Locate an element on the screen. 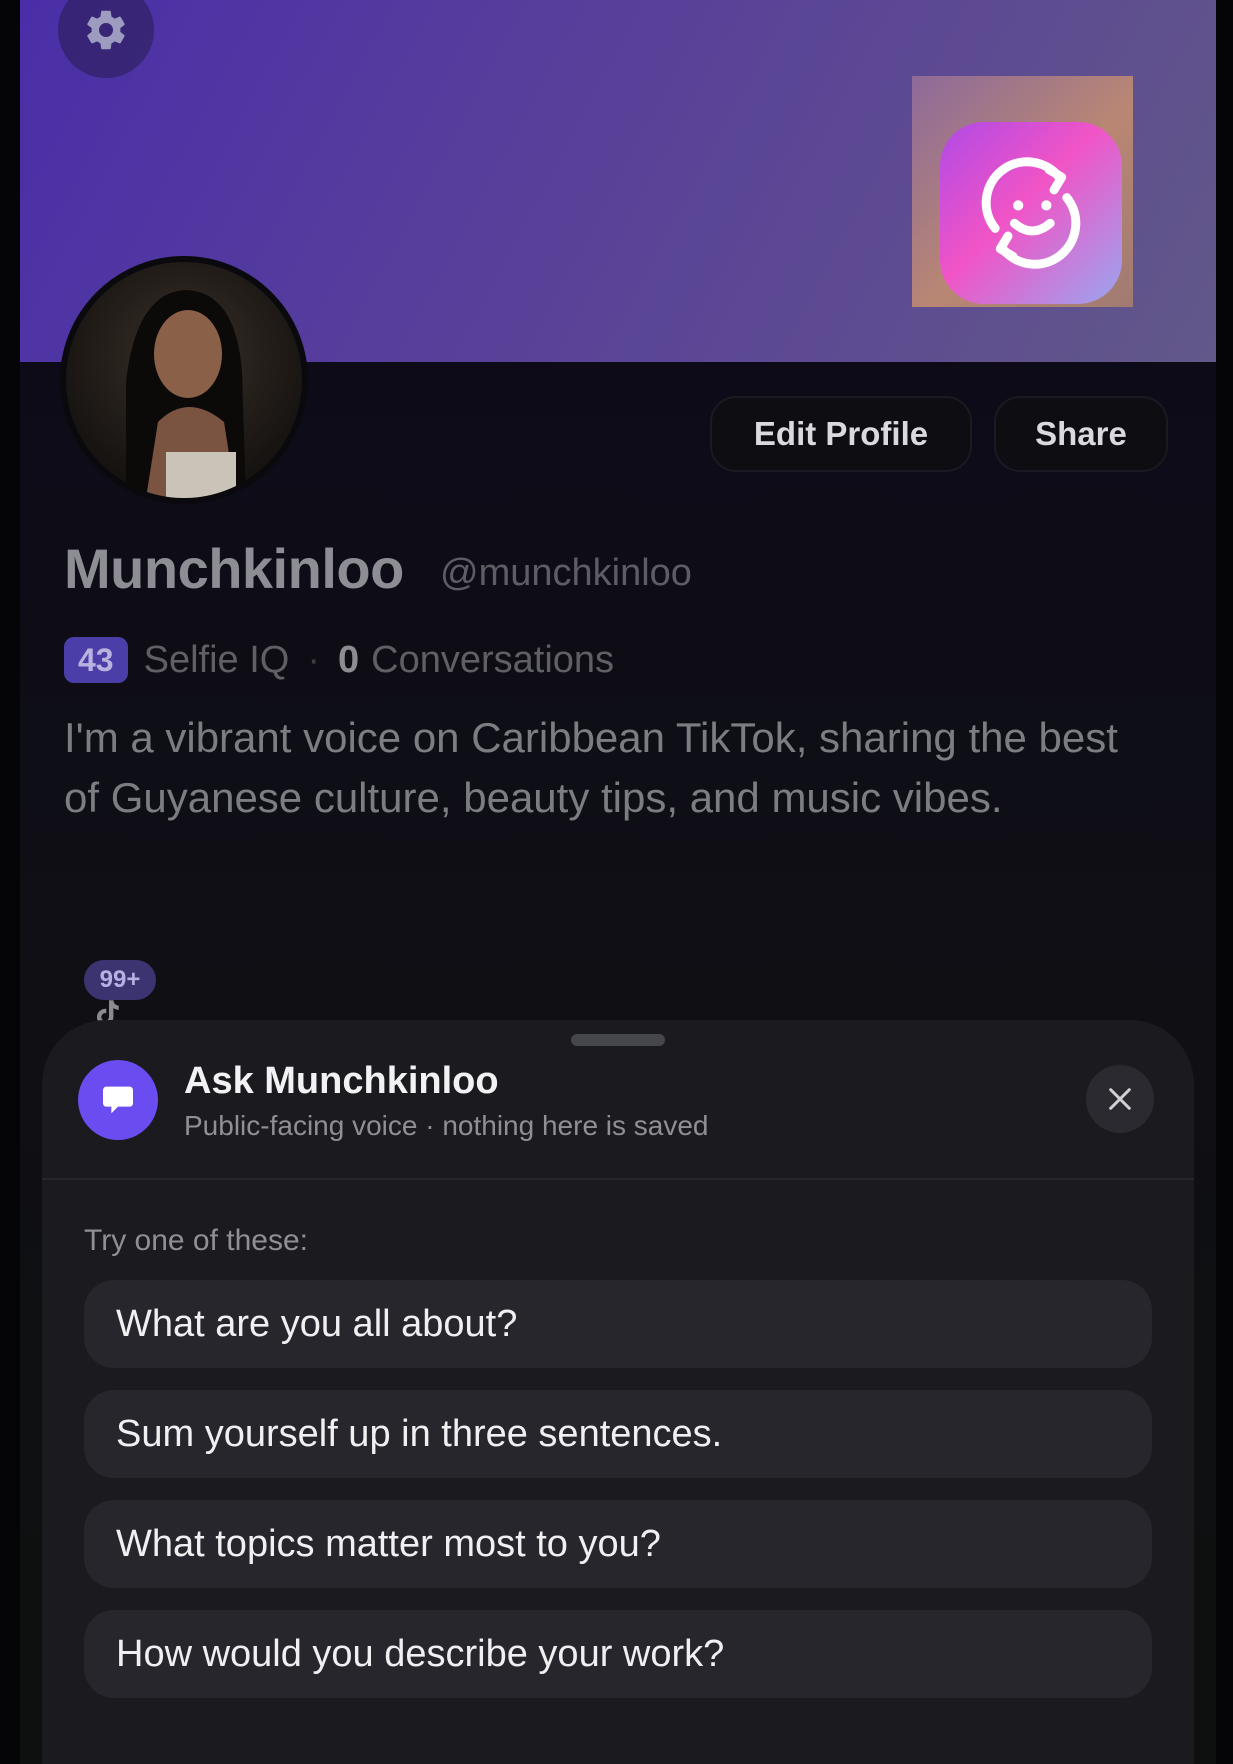 This screenshot has height=1764, width=1233. profile-stats: 43 Selfie IQ · 0 Conversations is located at coordinates (339, 660).